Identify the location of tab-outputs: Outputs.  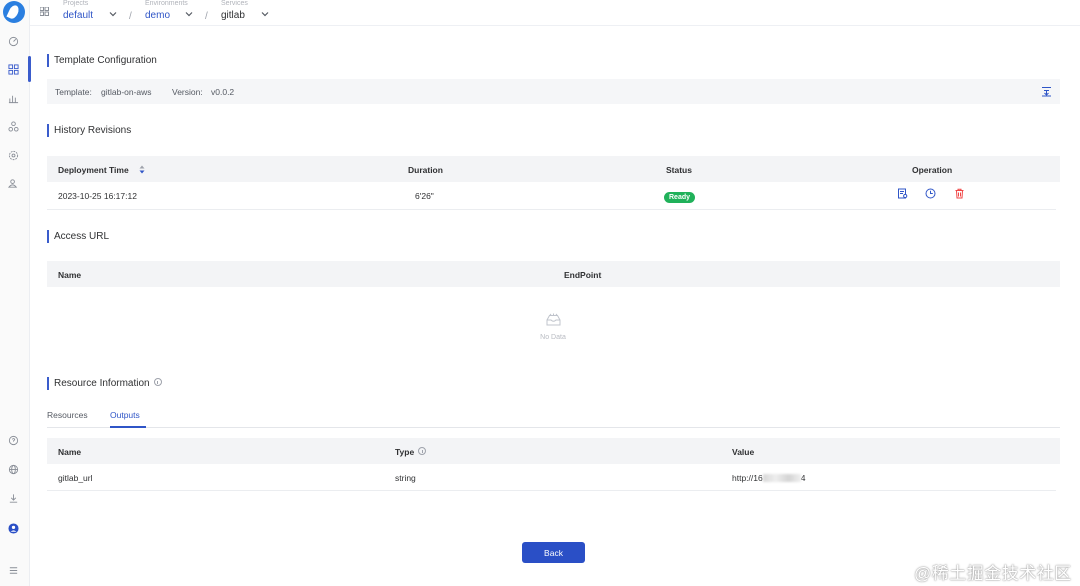
(125, 415).